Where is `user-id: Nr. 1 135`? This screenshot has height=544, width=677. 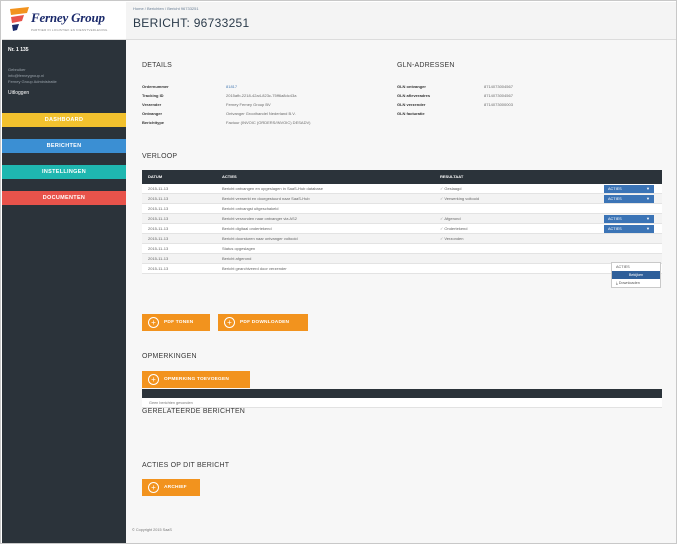 user-id: Nr. 1 135 is located at coordinates (18, 50).